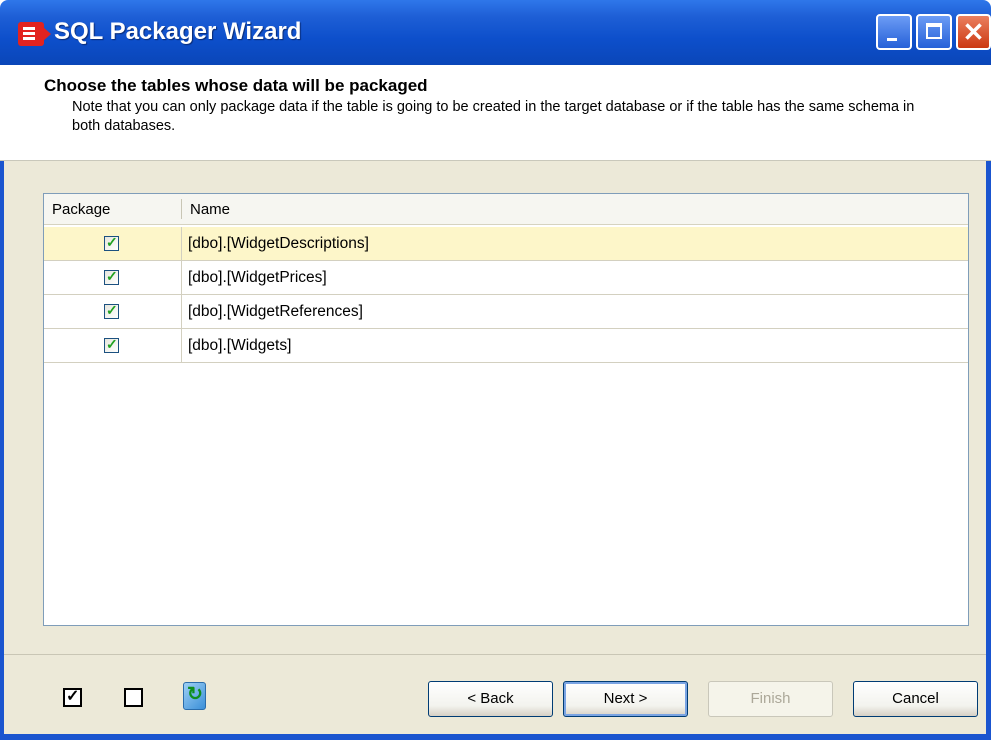 The image size is (991, 740). Describe the element at coordinates (506, 312) in the screenshot. I see `table-row: ✓ [dbo].[WidgetReferences]` at that location.